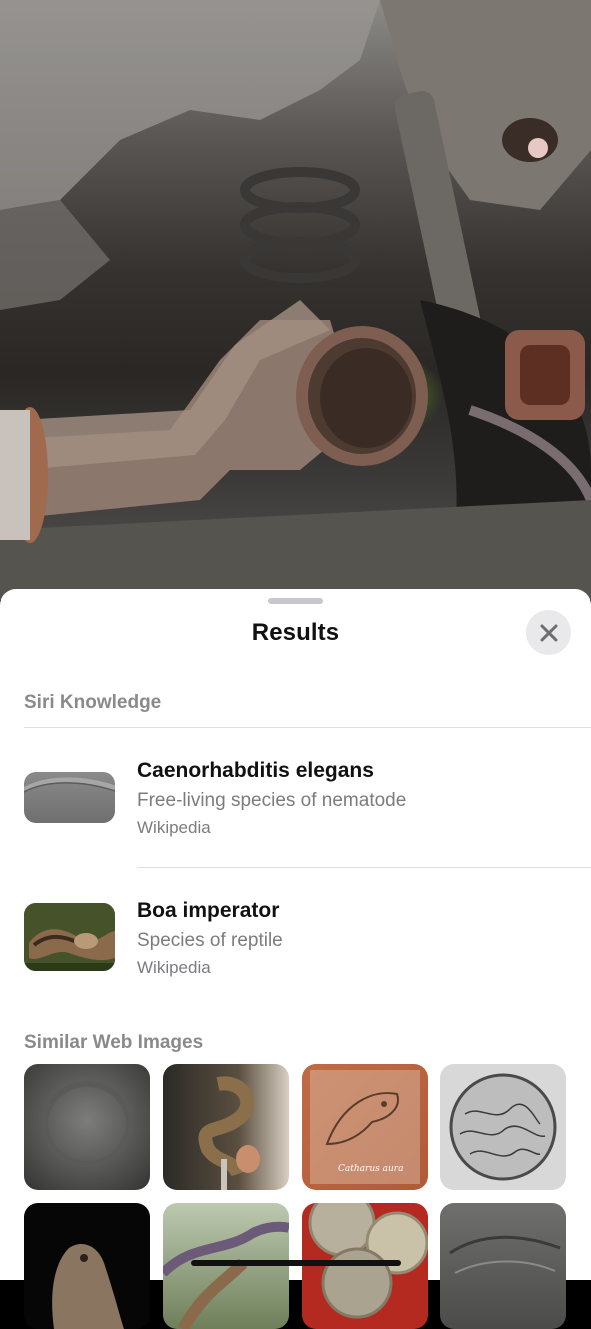 Image resolution: width=591 pixels, height=1329 pixels. What do you see at coordinates (69, 937) in the screenshot?
I see `boa-thumbnail` at bounding box center [69, 937].